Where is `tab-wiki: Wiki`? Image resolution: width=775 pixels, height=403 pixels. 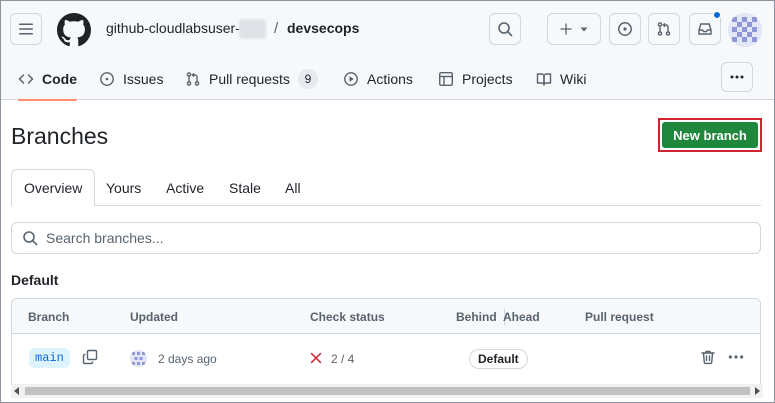 tab-wiki: Wiki is located at coordinates (561, 79).